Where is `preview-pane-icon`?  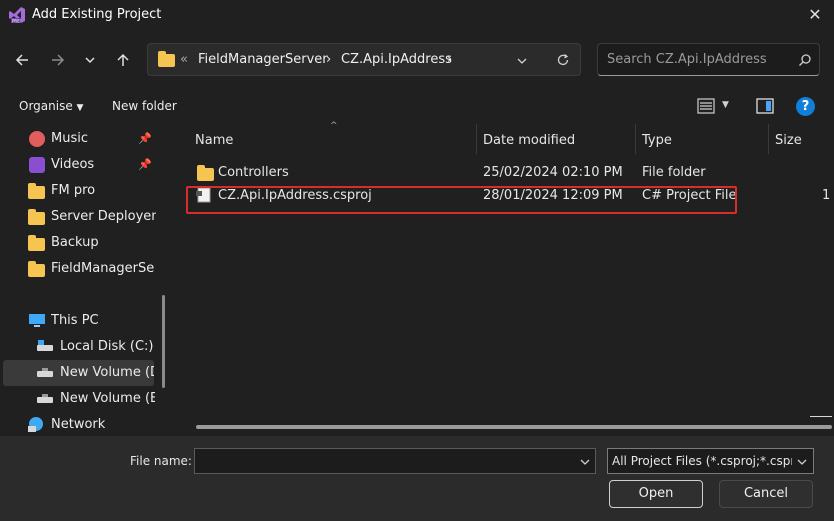 preview-pane-icon is located at coordinates (765, 106).